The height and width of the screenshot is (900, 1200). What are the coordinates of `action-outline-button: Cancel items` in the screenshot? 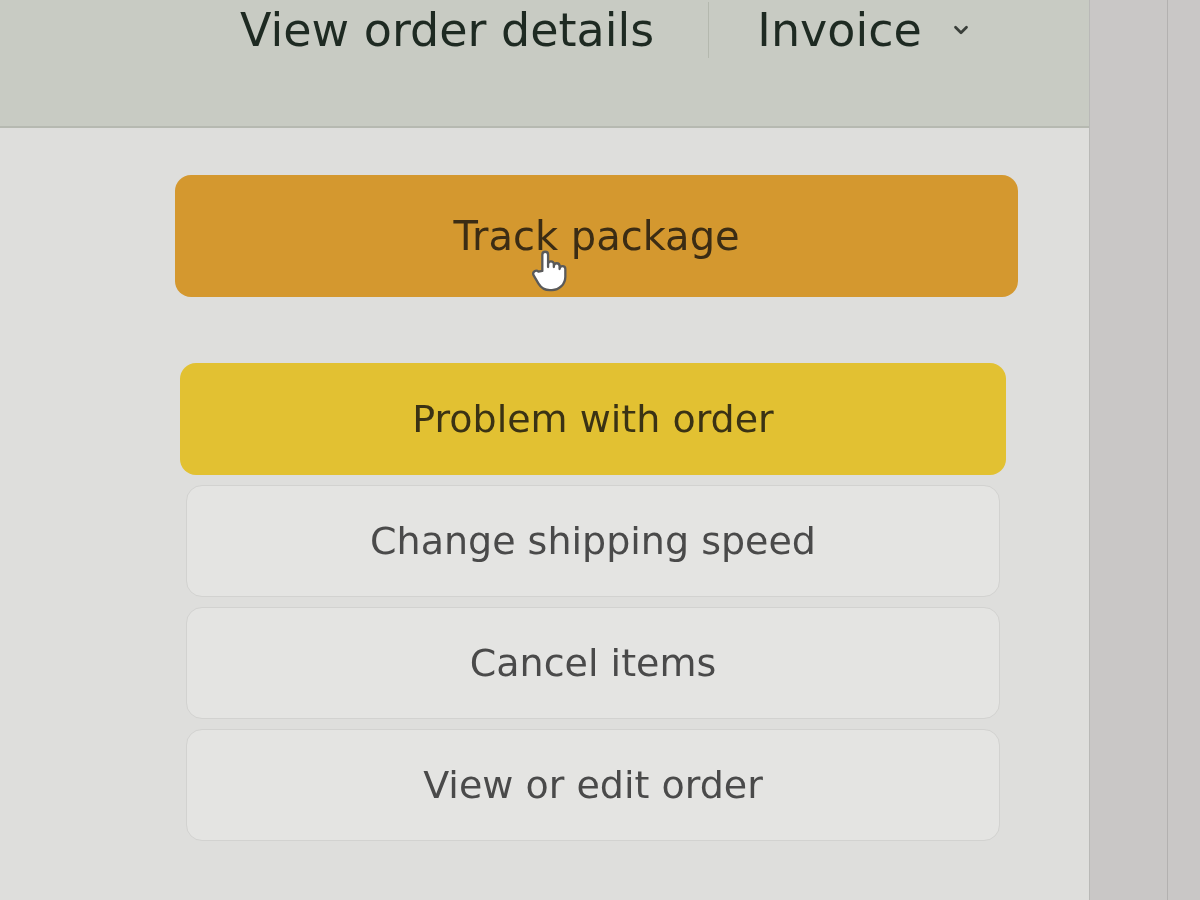 It's located at (593, 663).